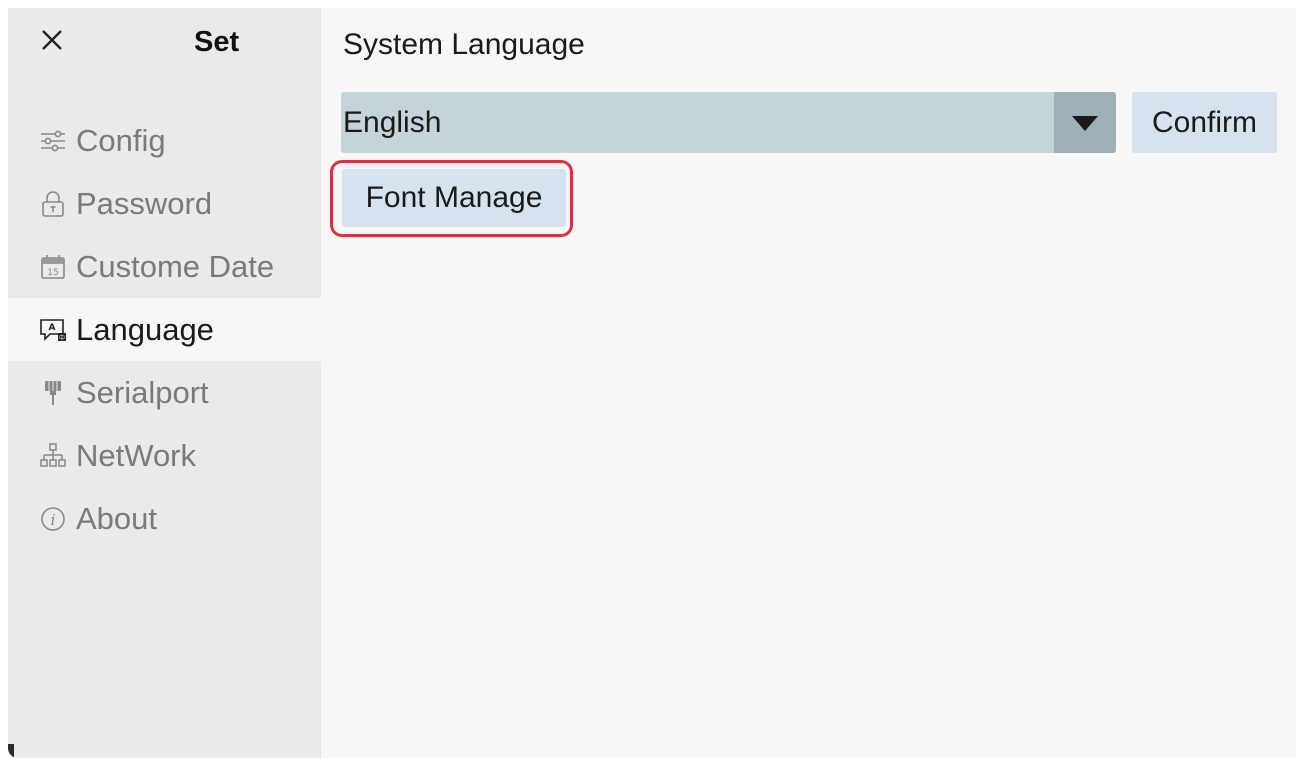 This screenshot has height=758, width=1296. I want to click on language-select: English, so click(728, 122).